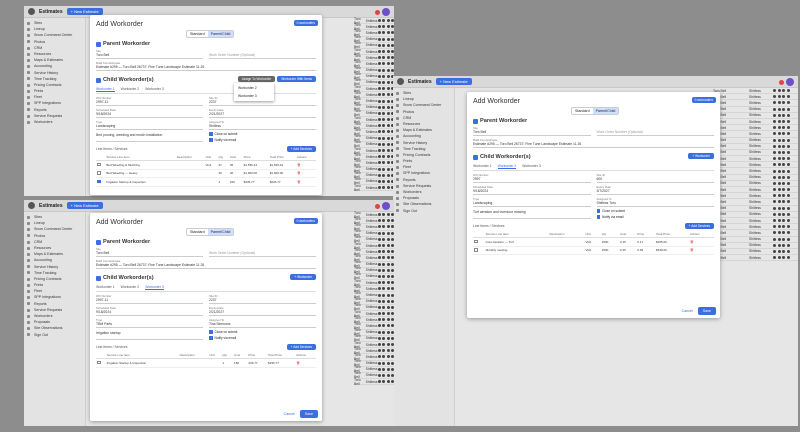 The height and width of the screenshot is (432, 800). I want to click on tab-workorder-3: Workorder 3, so click(154, 89).